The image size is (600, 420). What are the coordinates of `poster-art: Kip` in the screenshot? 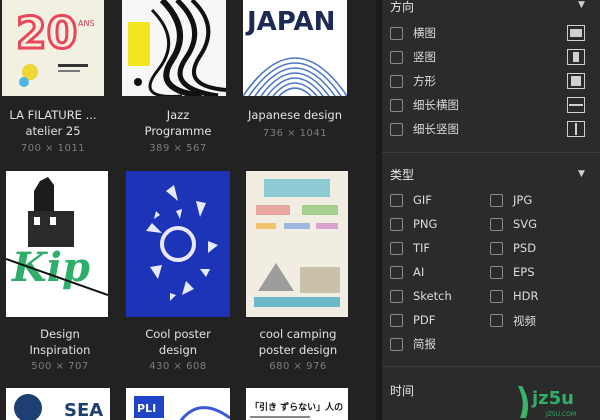 It's located at (57, 244).